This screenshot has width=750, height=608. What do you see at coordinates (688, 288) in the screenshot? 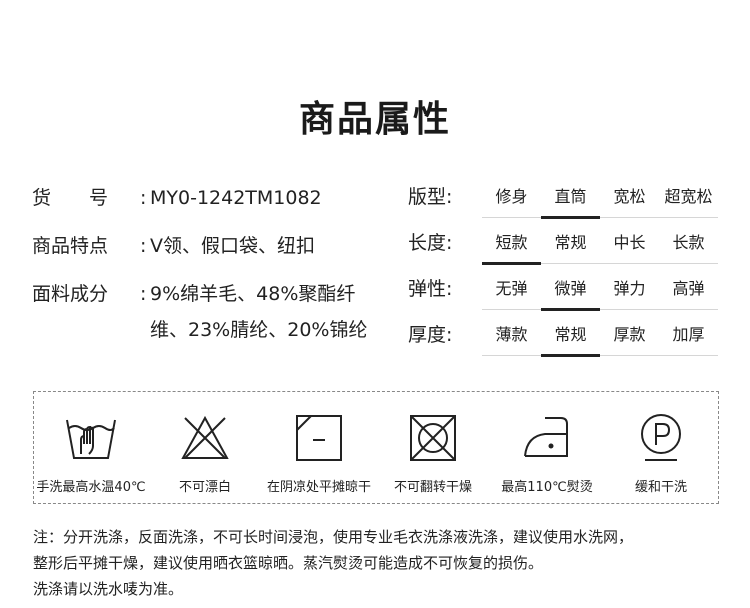
I see `attr-option: 高弹` at bounding box center [688, 288].